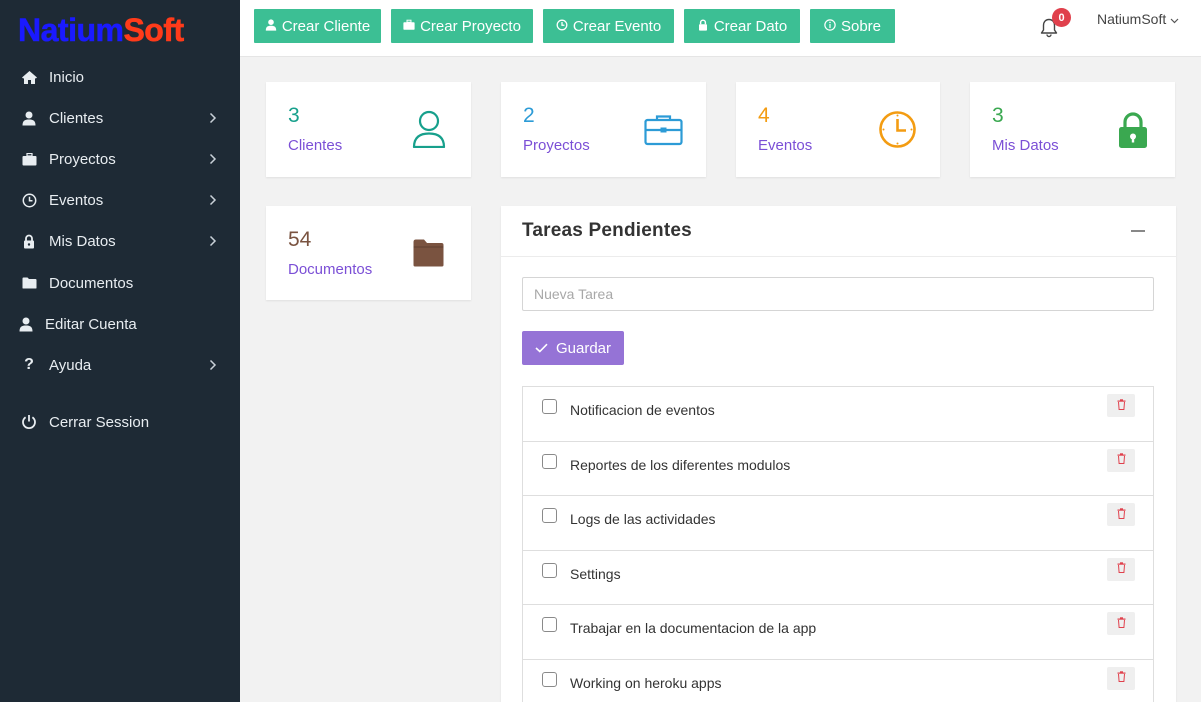  Describe the element at coordinates (29, 364) in the screenshot. I see `question-icon: ?` at that location.